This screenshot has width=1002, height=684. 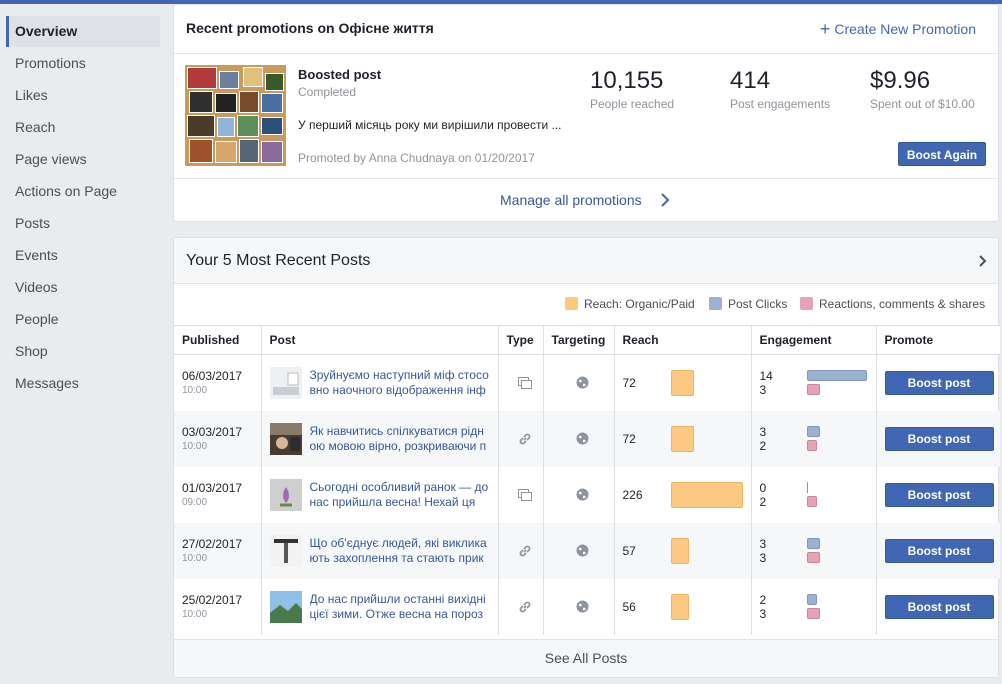 What do you see at coordinates (235, 115) in the screenshot?
I see `boosted-post-thumbnail` at bounding box center [235, 115].